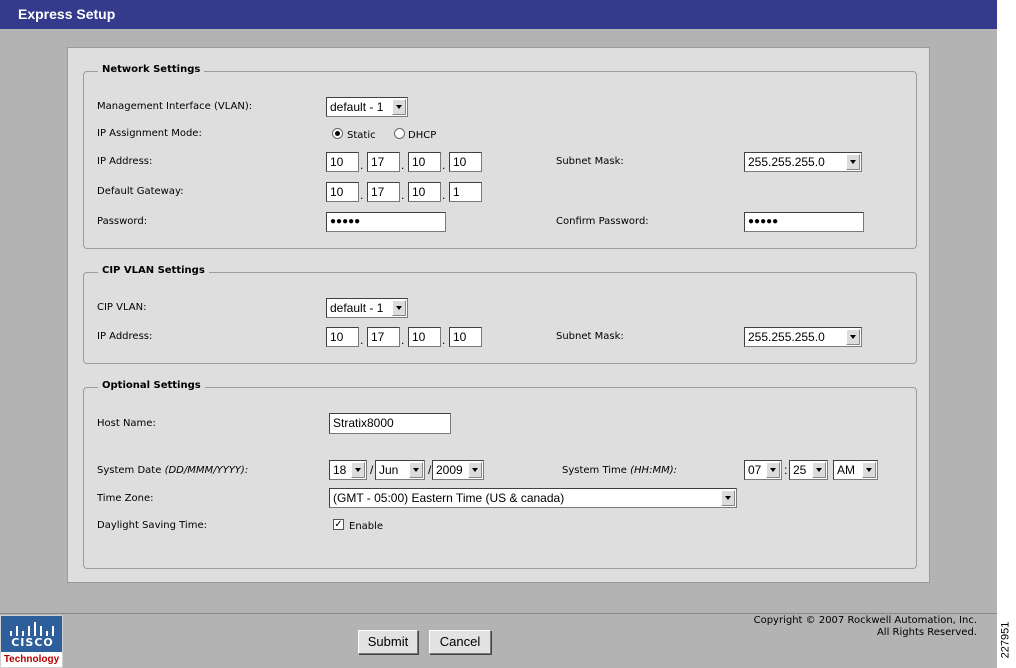 The width and height of the screenshot is (1016, 668). I want to click on cip-ip-octet-1: 10, so click(342, 337).